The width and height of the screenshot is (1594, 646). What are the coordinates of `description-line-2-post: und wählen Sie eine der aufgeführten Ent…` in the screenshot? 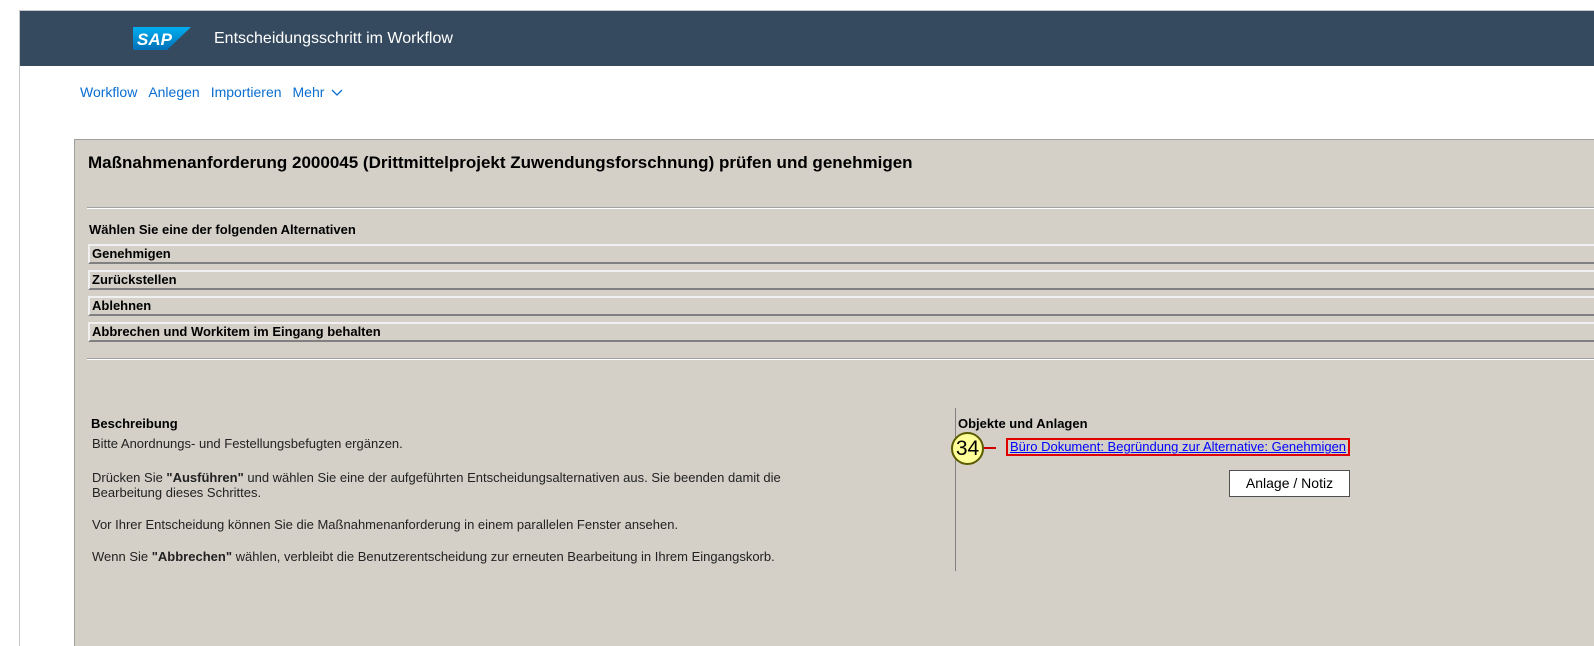 It's located at (512, 477).